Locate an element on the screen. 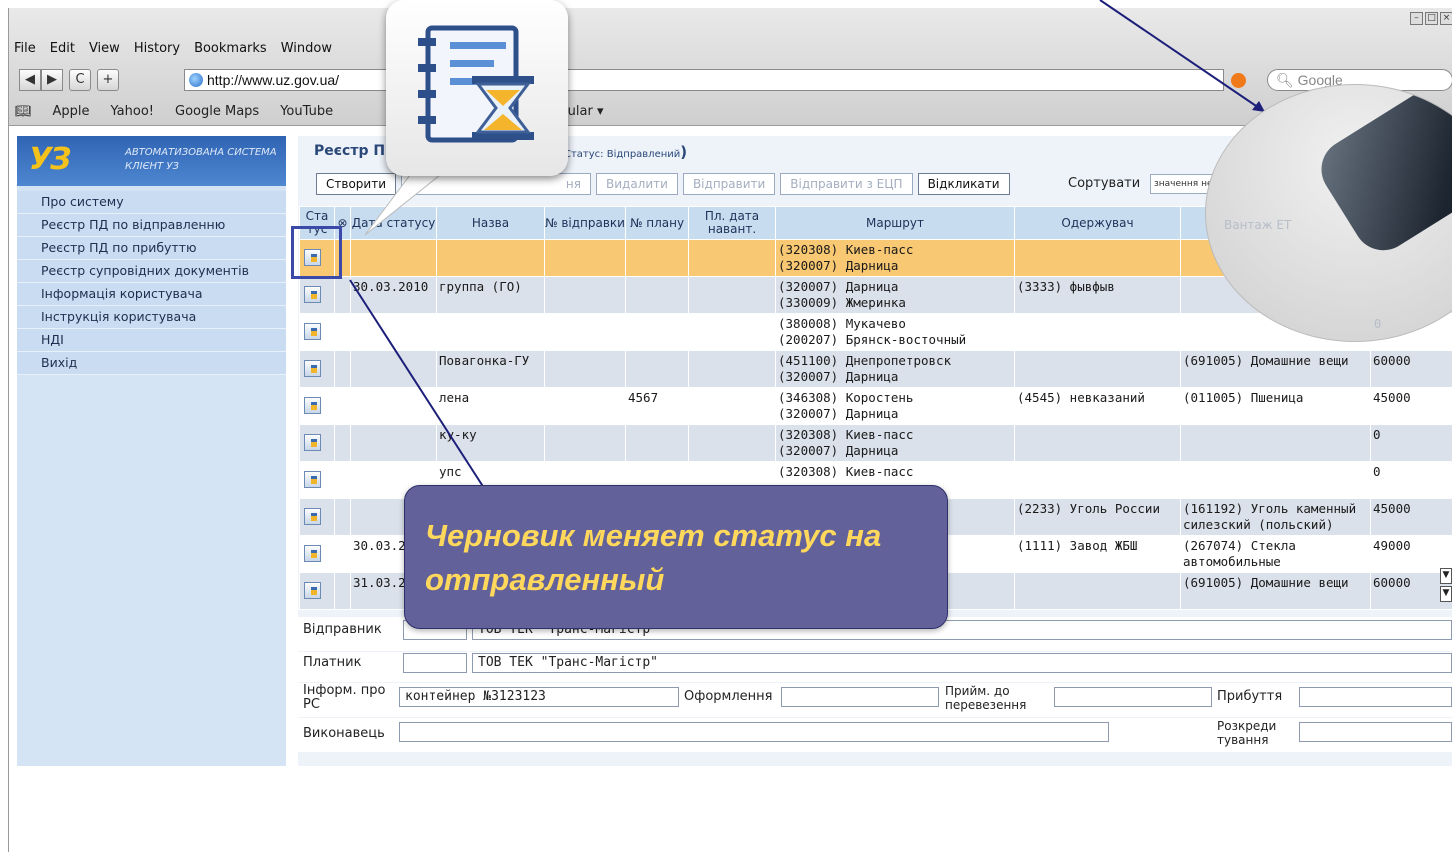 The height and width of the screenshot is (852, 1452). menu-file: File is located at coordinates (25, 48).